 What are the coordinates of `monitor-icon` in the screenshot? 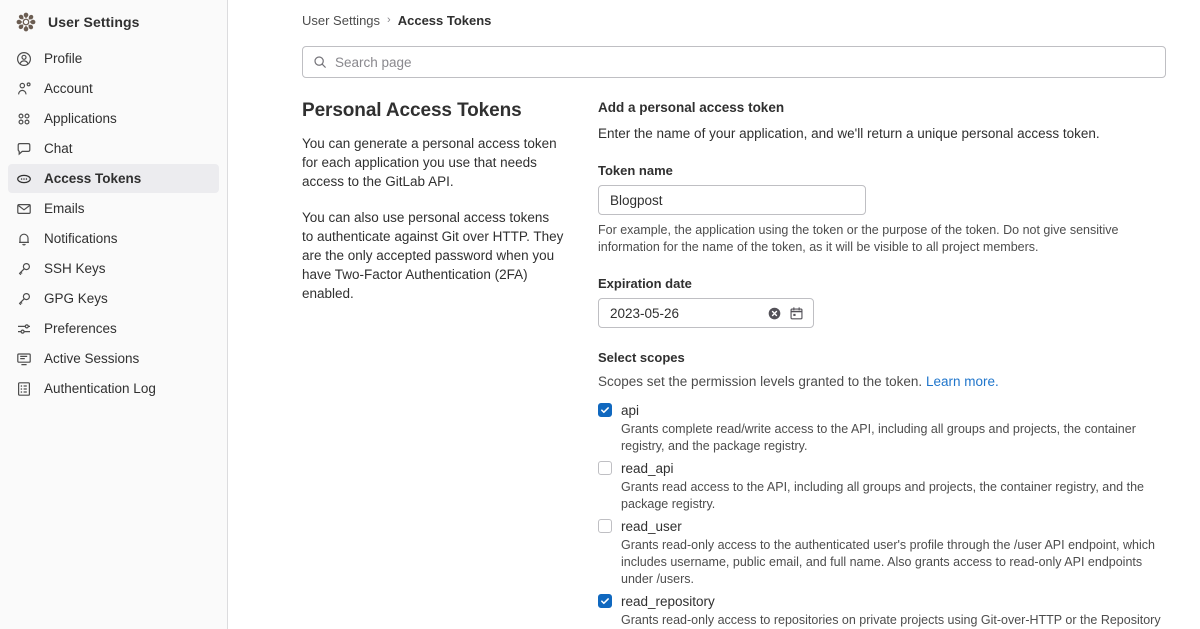 It's located at (24, 359).